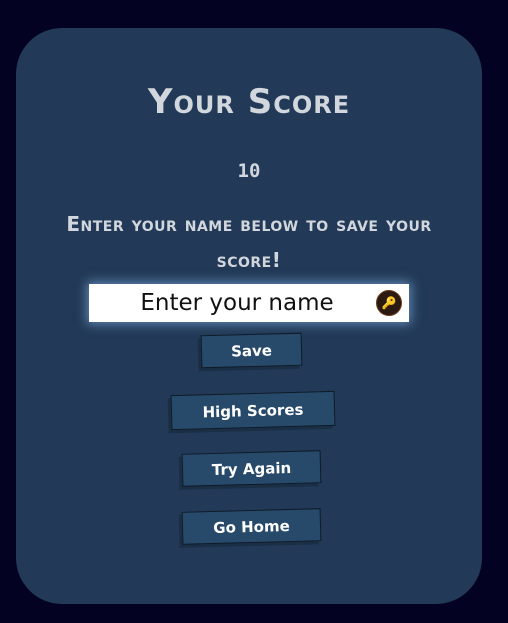 The image size is (508, 623). Describe the element at coordinates (249, 303) in the screenshot. I see `name-input` at that location.